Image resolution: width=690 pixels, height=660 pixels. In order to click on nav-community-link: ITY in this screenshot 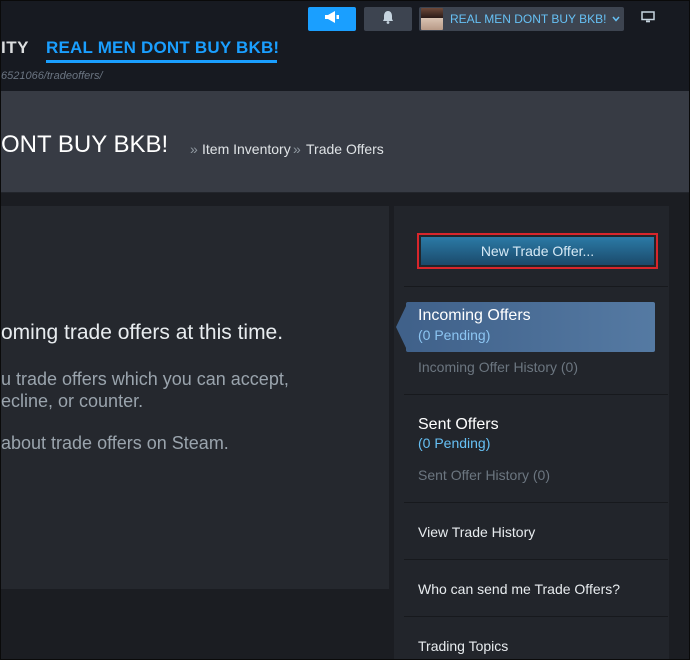, I will do `click(15, 48)`.